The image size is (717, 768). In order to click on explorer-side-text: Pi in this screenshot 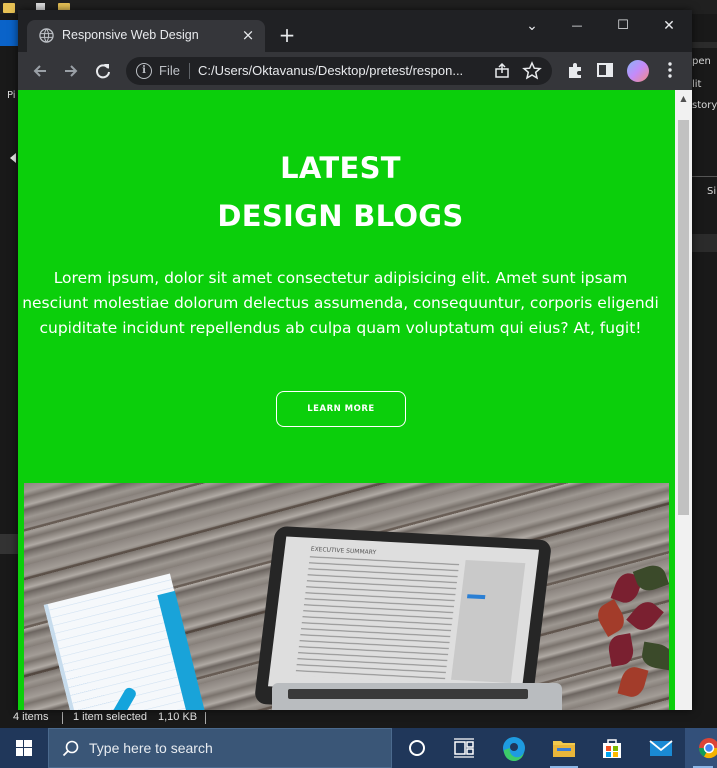, I will do `click(11, 95)`.